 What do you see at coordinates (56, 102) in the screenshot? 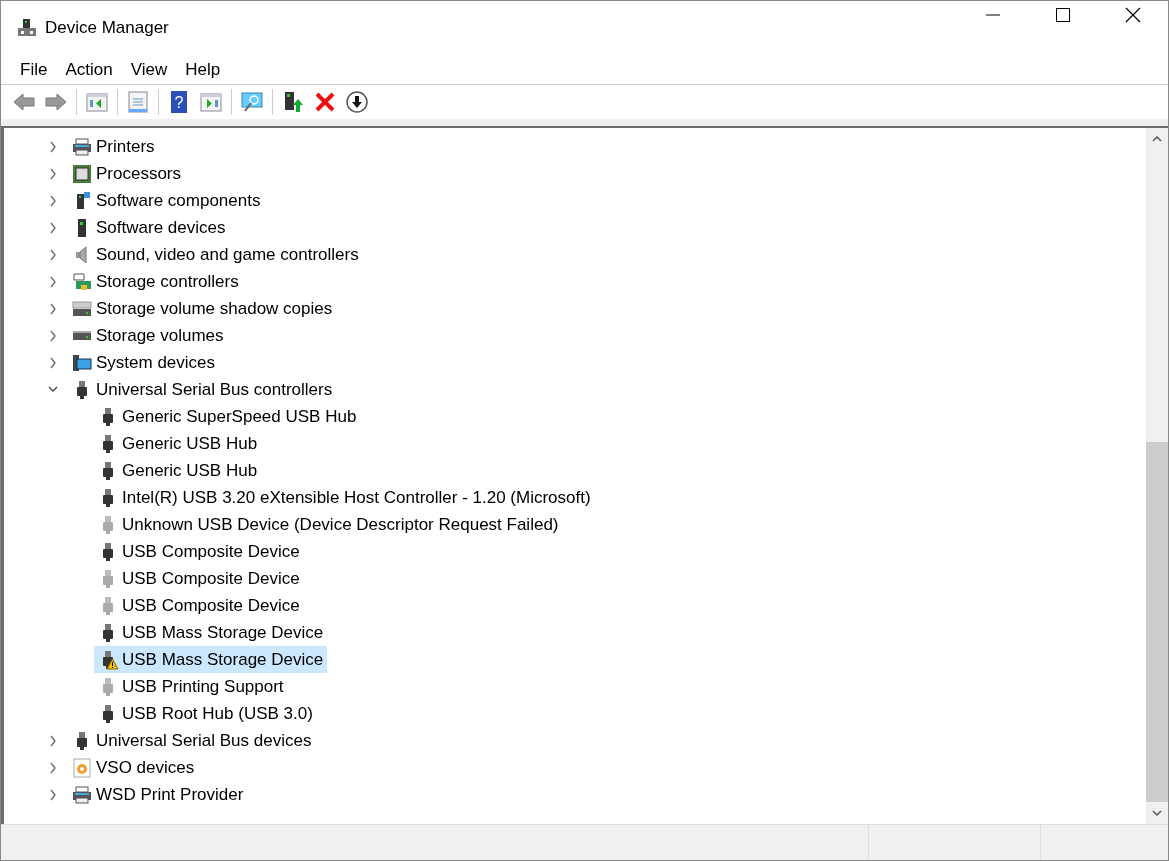
I see `forward-arrow-icon` at bounding box center [56, 102].